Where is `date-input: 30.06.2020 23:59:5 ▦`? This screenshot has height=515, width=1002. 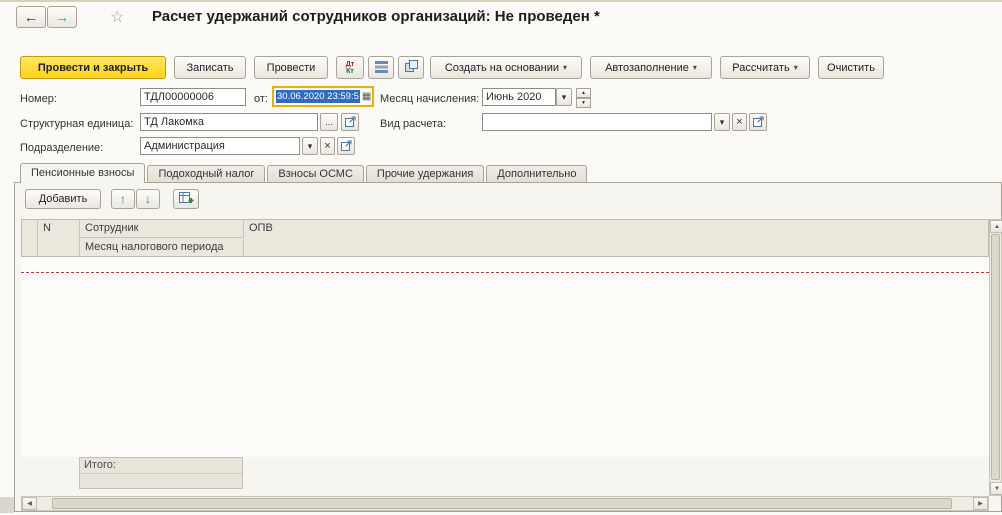
date-input: 30.06.2020 23:59:5 ▦ is located at coordinates (323, 96).